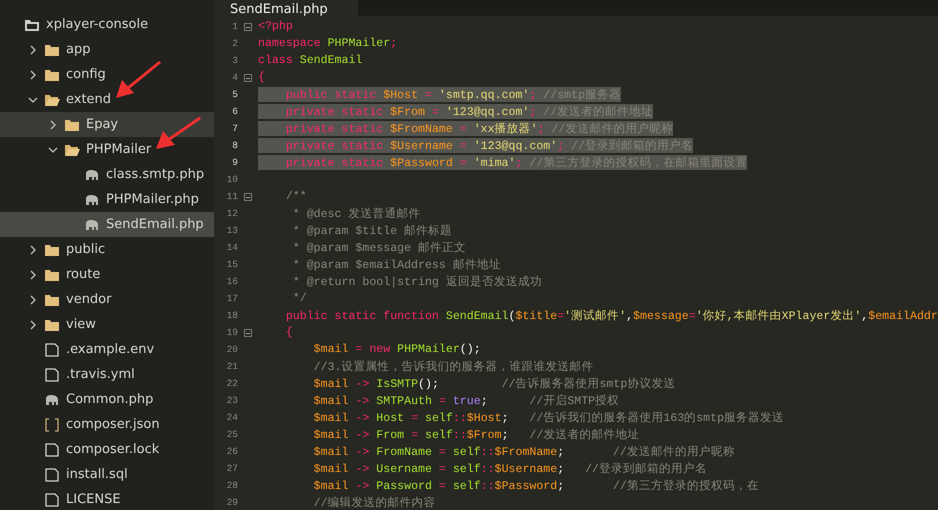 The height and width of the screenshot is (510, 938). What do you see at coordinates (107, 49) in the screenshot?
I see `folder-item: app` at bounding box center [107, 49].